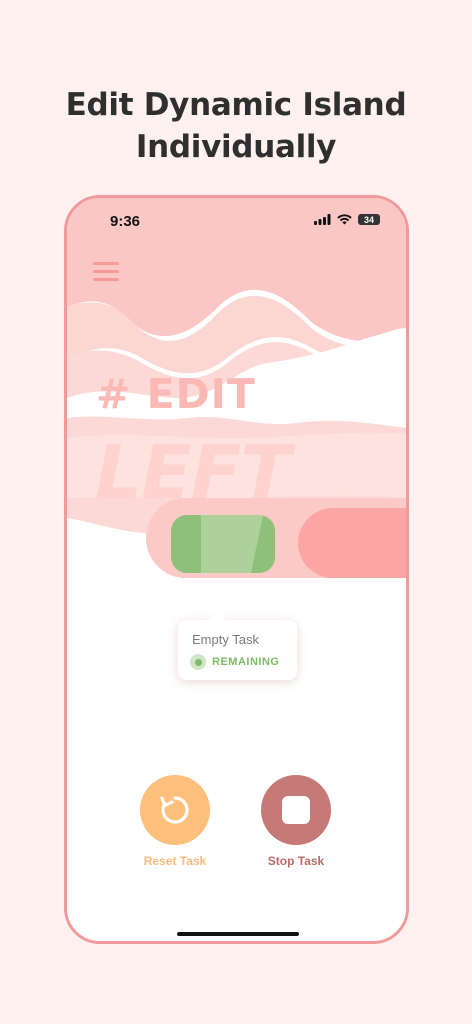 The width and height of the screenshot is (472, 1024). Describe the element at coordinates (369, 219) in the screenshot. I see `battery-icon: 34` at that location.